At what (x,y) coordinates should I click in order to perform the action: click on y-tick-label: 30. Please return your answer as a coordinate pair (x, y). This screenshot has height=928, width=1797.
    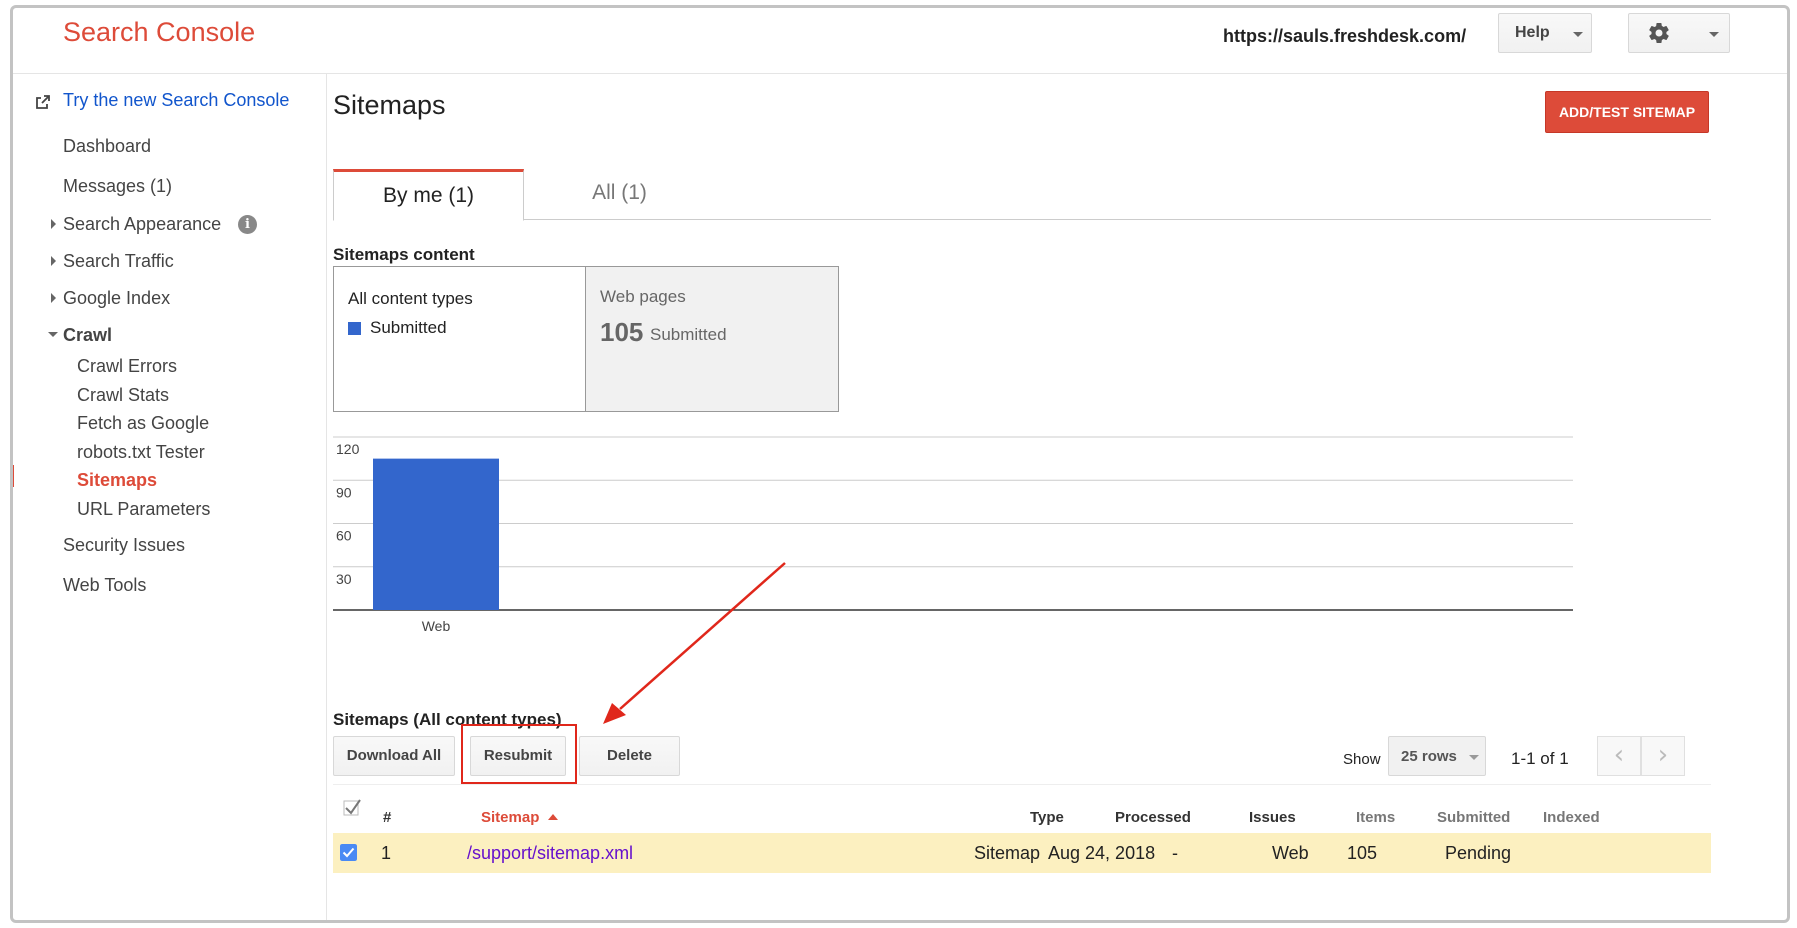
    Looking at the image, I should click on (344, 579).